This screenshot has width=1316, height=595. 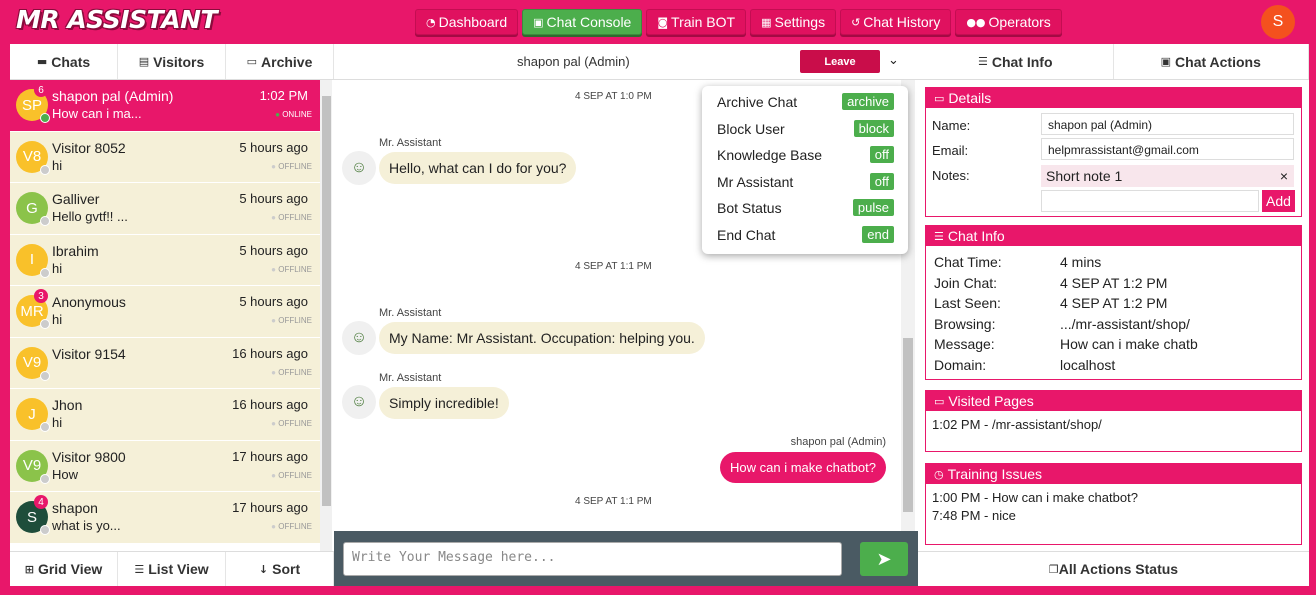 What do you see at coordinates (1284, 176) in the screenshot?
I see `close-icon: ×` at bounding box center [1284, 176].